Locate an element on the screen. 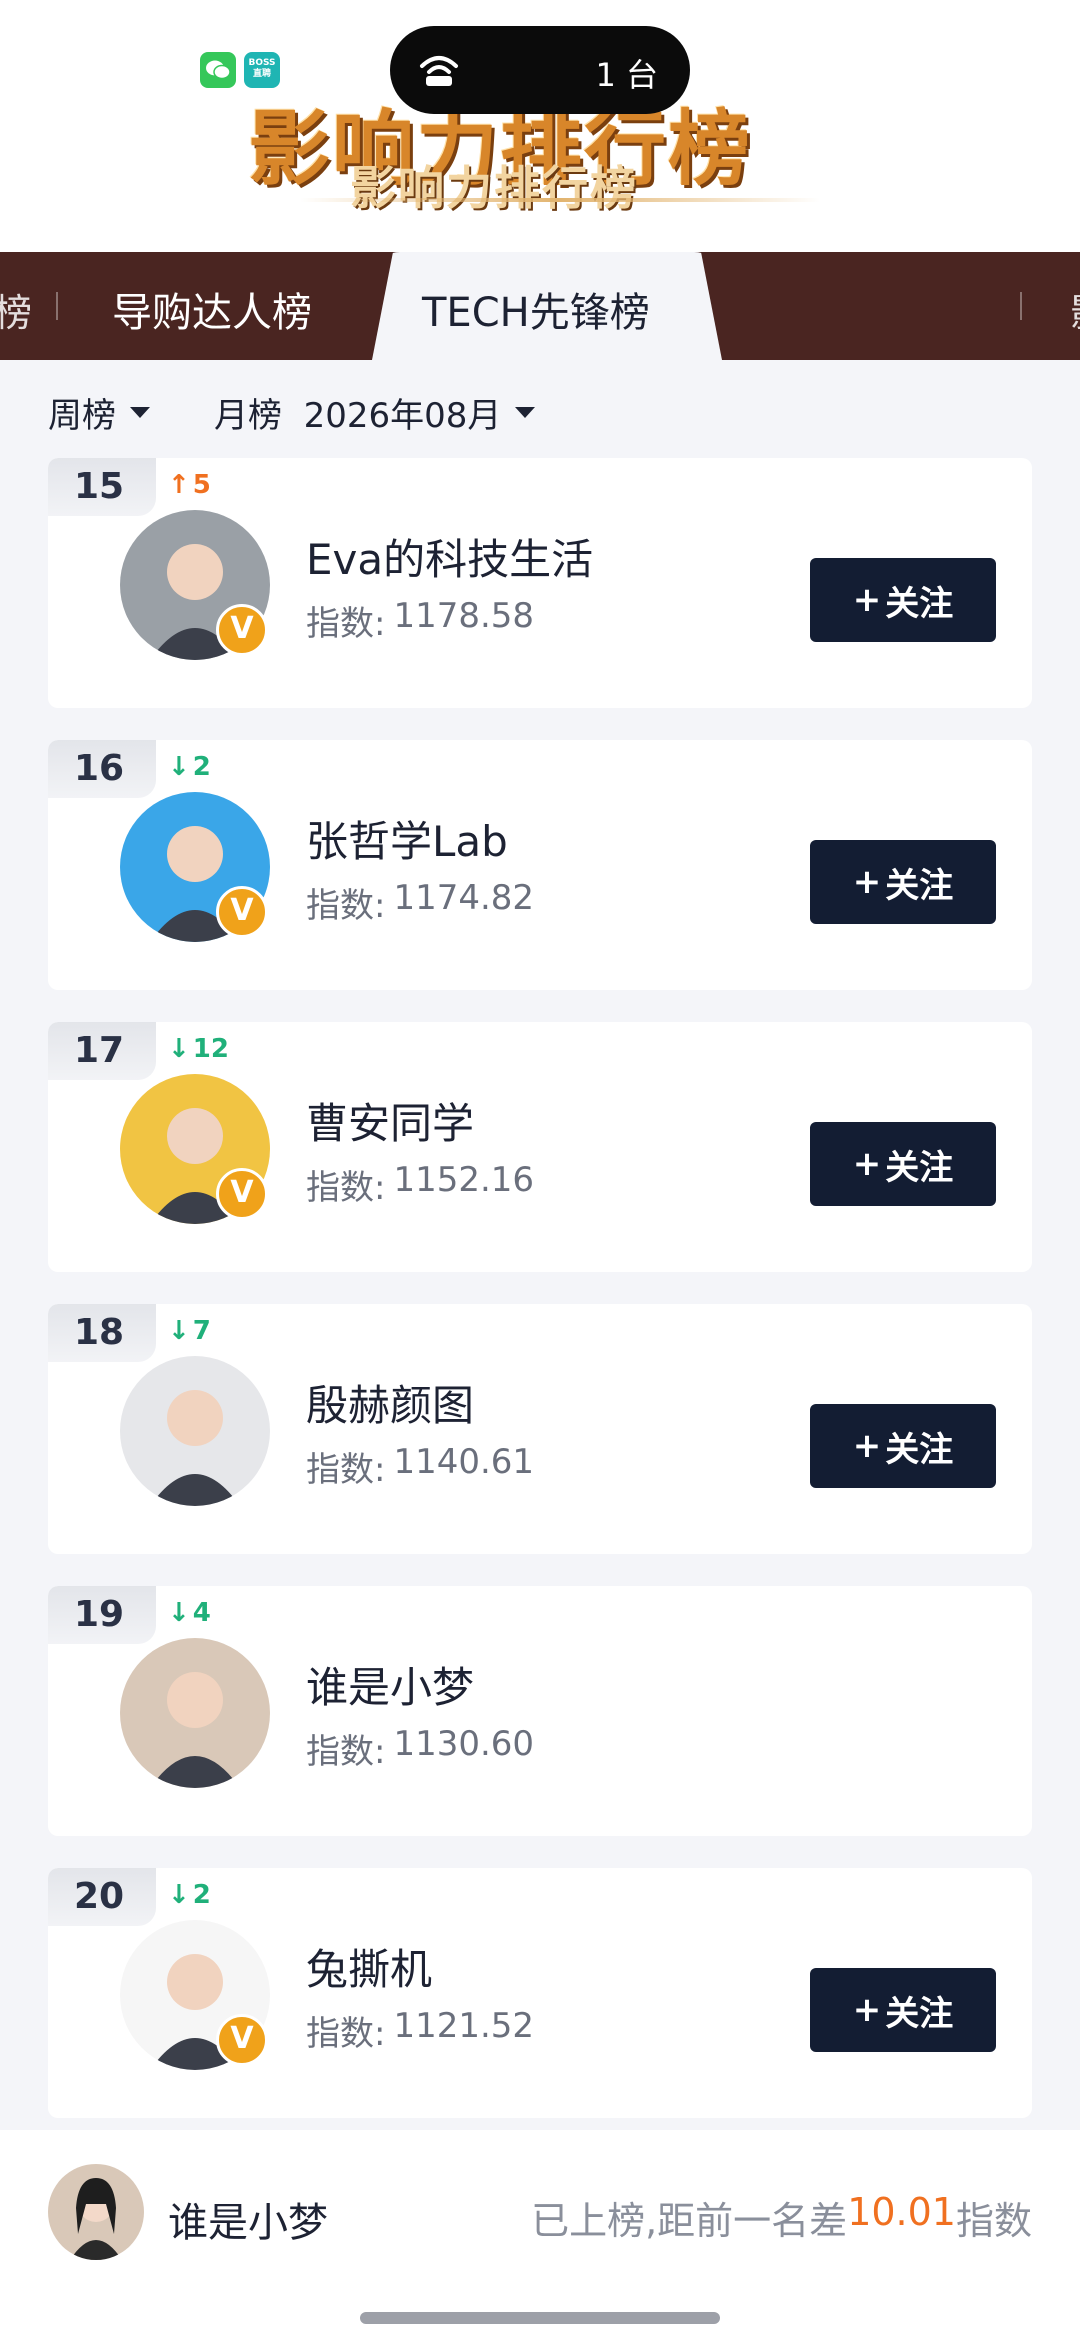 The width and height of the screenshot is (1080, 2344). monthly-label: 月榜 2026年08月 is located at coordinates (358, 416).